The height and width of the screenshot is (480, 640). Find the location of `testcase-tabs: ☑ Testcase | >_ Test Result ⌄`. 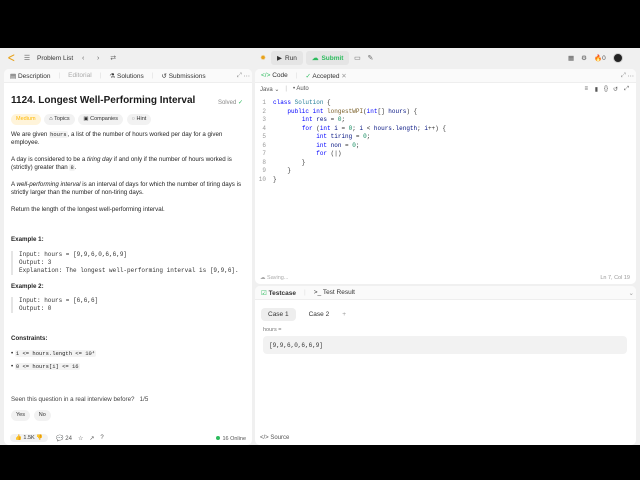

testcase-tabs: ☑ Testcase | >_ Test Result ⌄ is located at coordinates (445, 293).